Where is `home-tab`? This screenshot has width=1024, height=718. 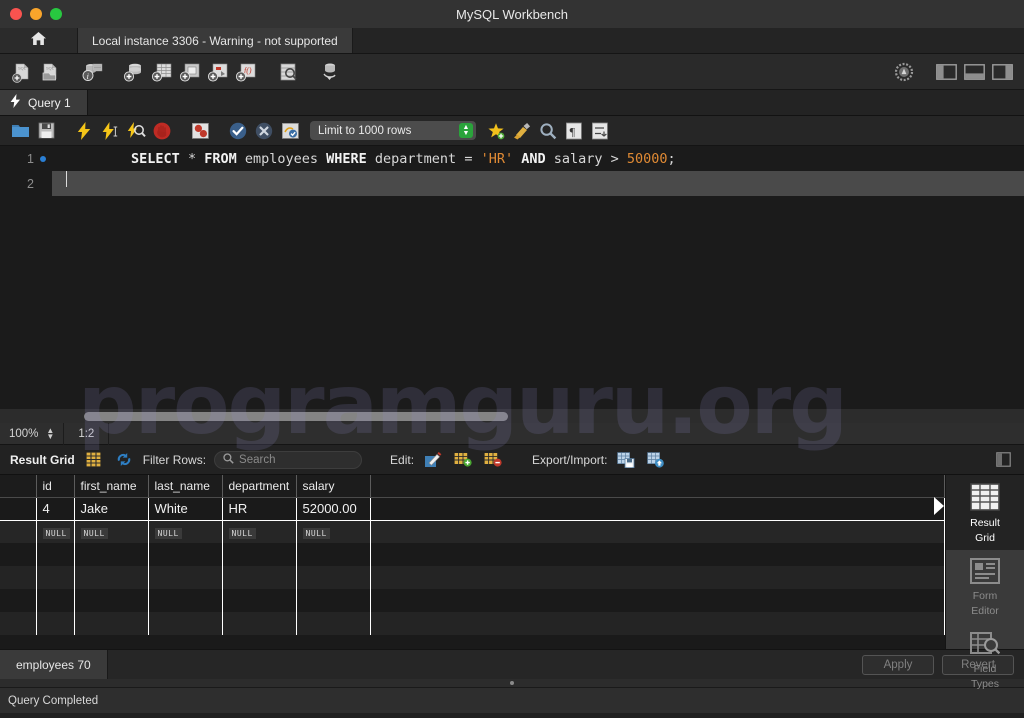 home-tab is located at coordinates (39, 40).